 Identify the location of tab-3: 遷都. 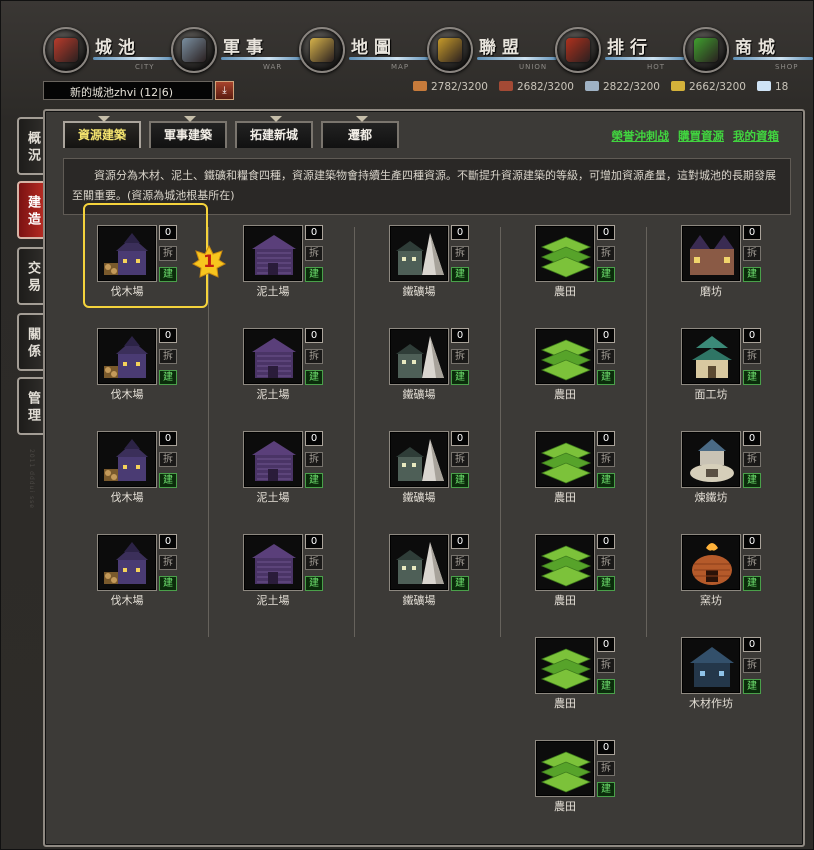
(360, 132).